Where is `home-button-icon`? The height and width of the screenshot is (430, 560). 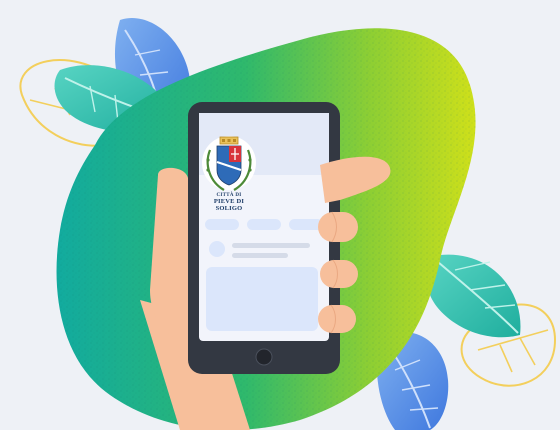
home-button-icon is located at coordinates (264, 357).